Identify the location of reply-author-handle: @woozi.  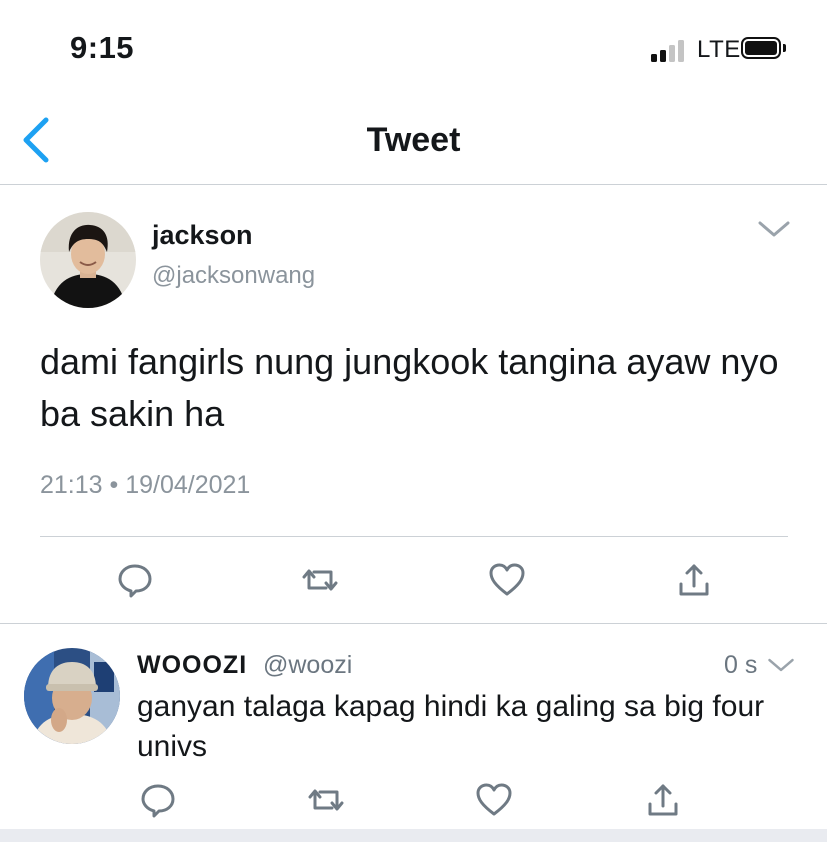
(307, 665).